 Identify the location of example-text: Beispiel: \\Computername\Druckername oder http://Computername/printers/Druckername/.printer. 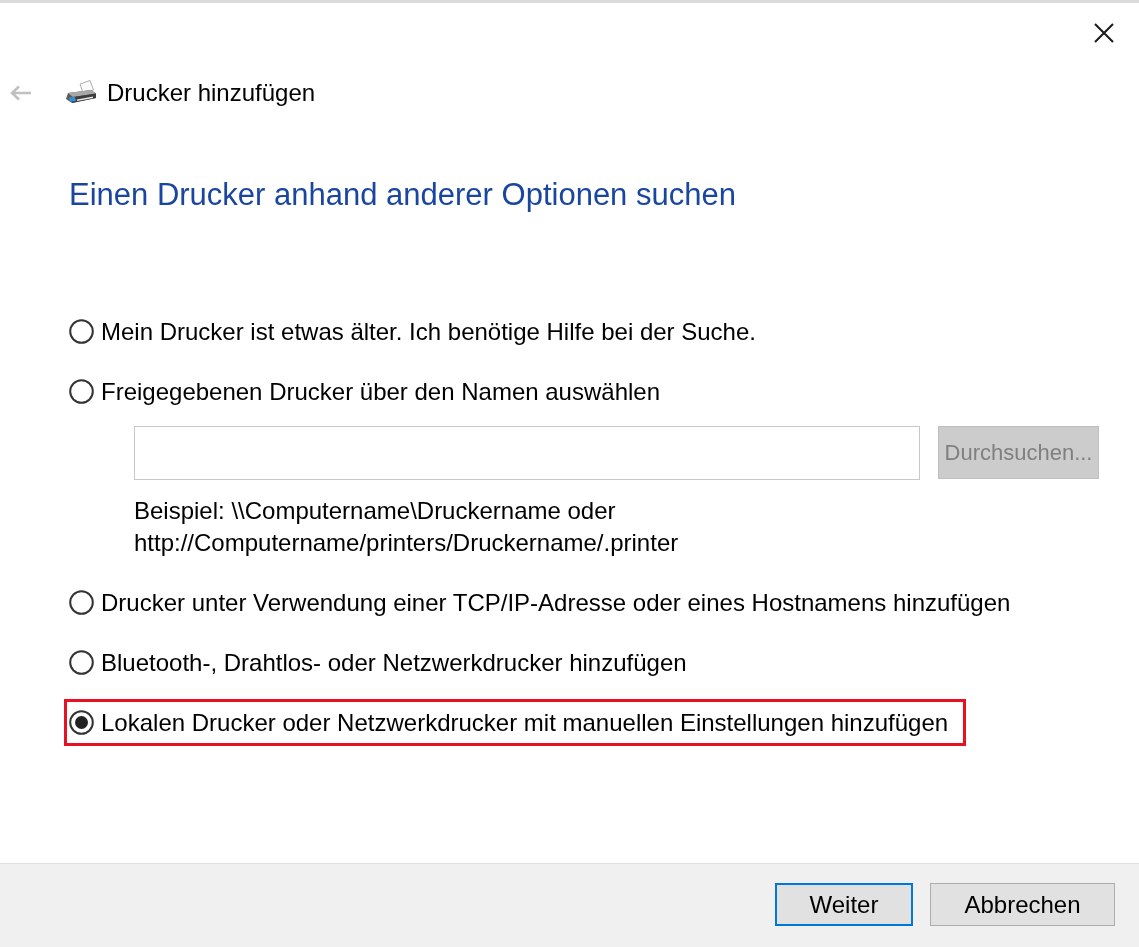
(407, 527).